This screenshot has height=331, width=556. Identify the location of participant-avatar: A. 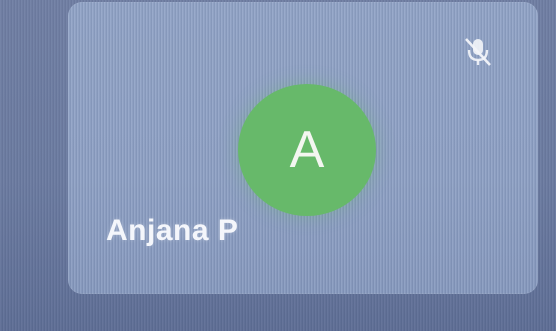
(307, 150).